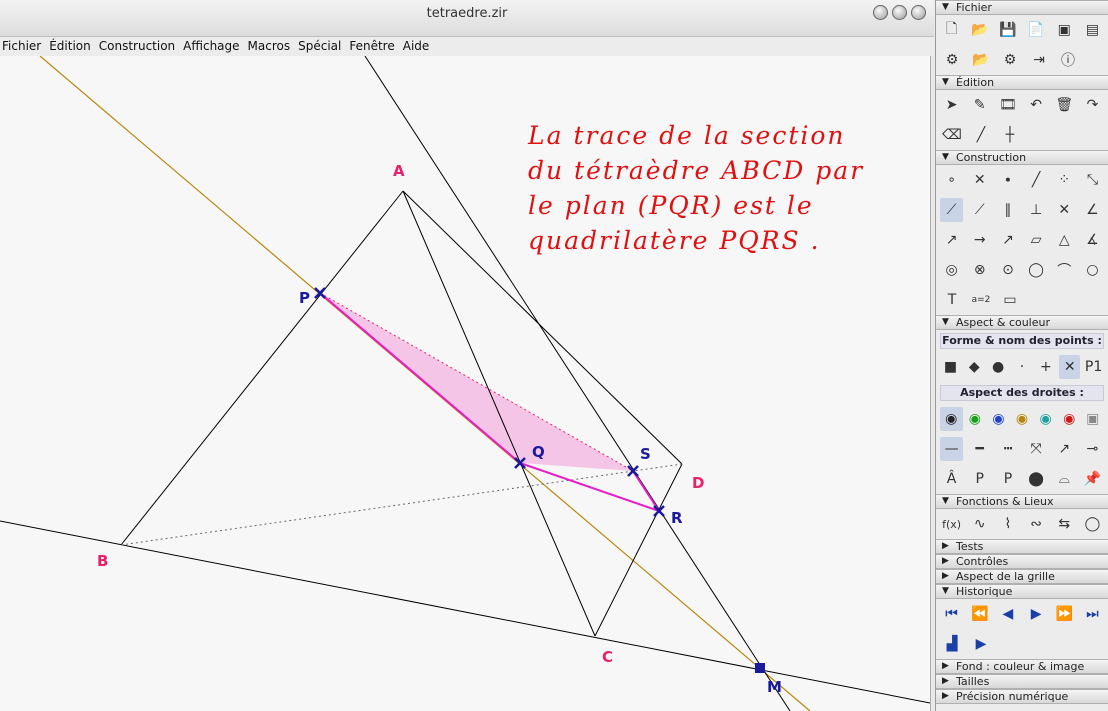 This screenshot has width=1108, height=711. Describe the element at coordinates (979, 180) in the screenshot. I see `intersection-tool-icon: ✕` at that location.